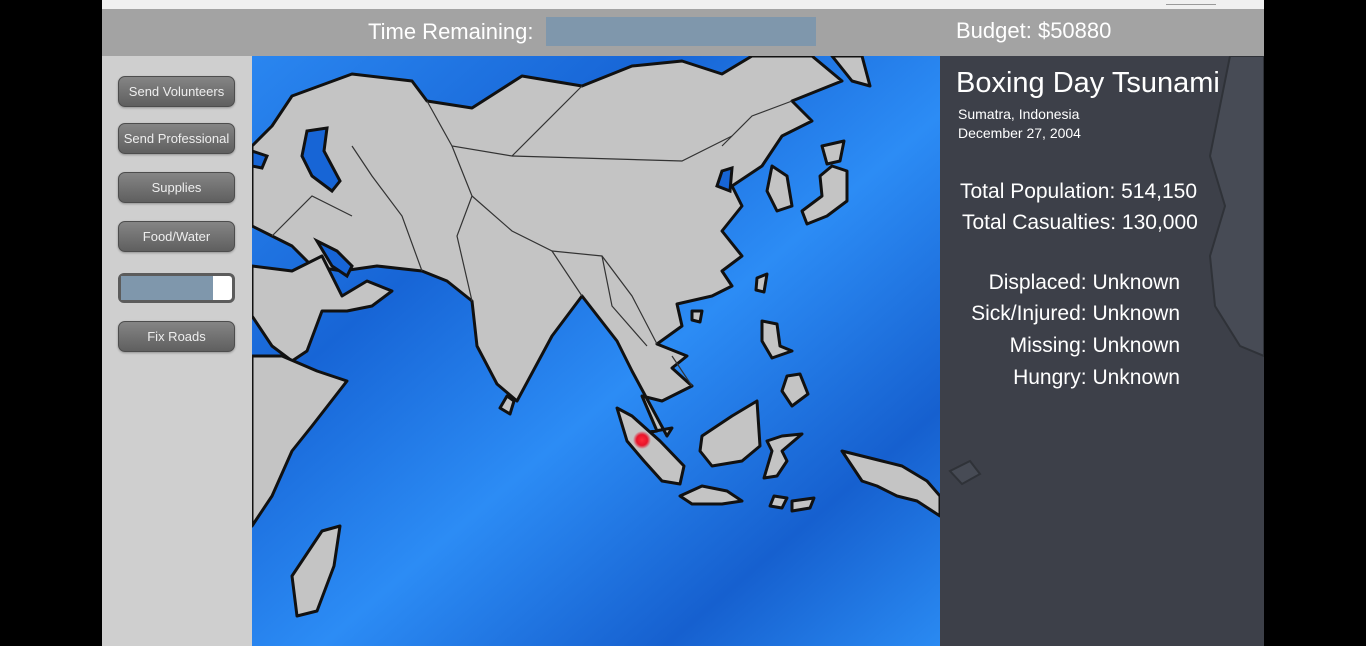  Describe the element at coordinates (1019, 114) in the screenshot. I see `event-location: Sumatra, Indonesia` at that location.